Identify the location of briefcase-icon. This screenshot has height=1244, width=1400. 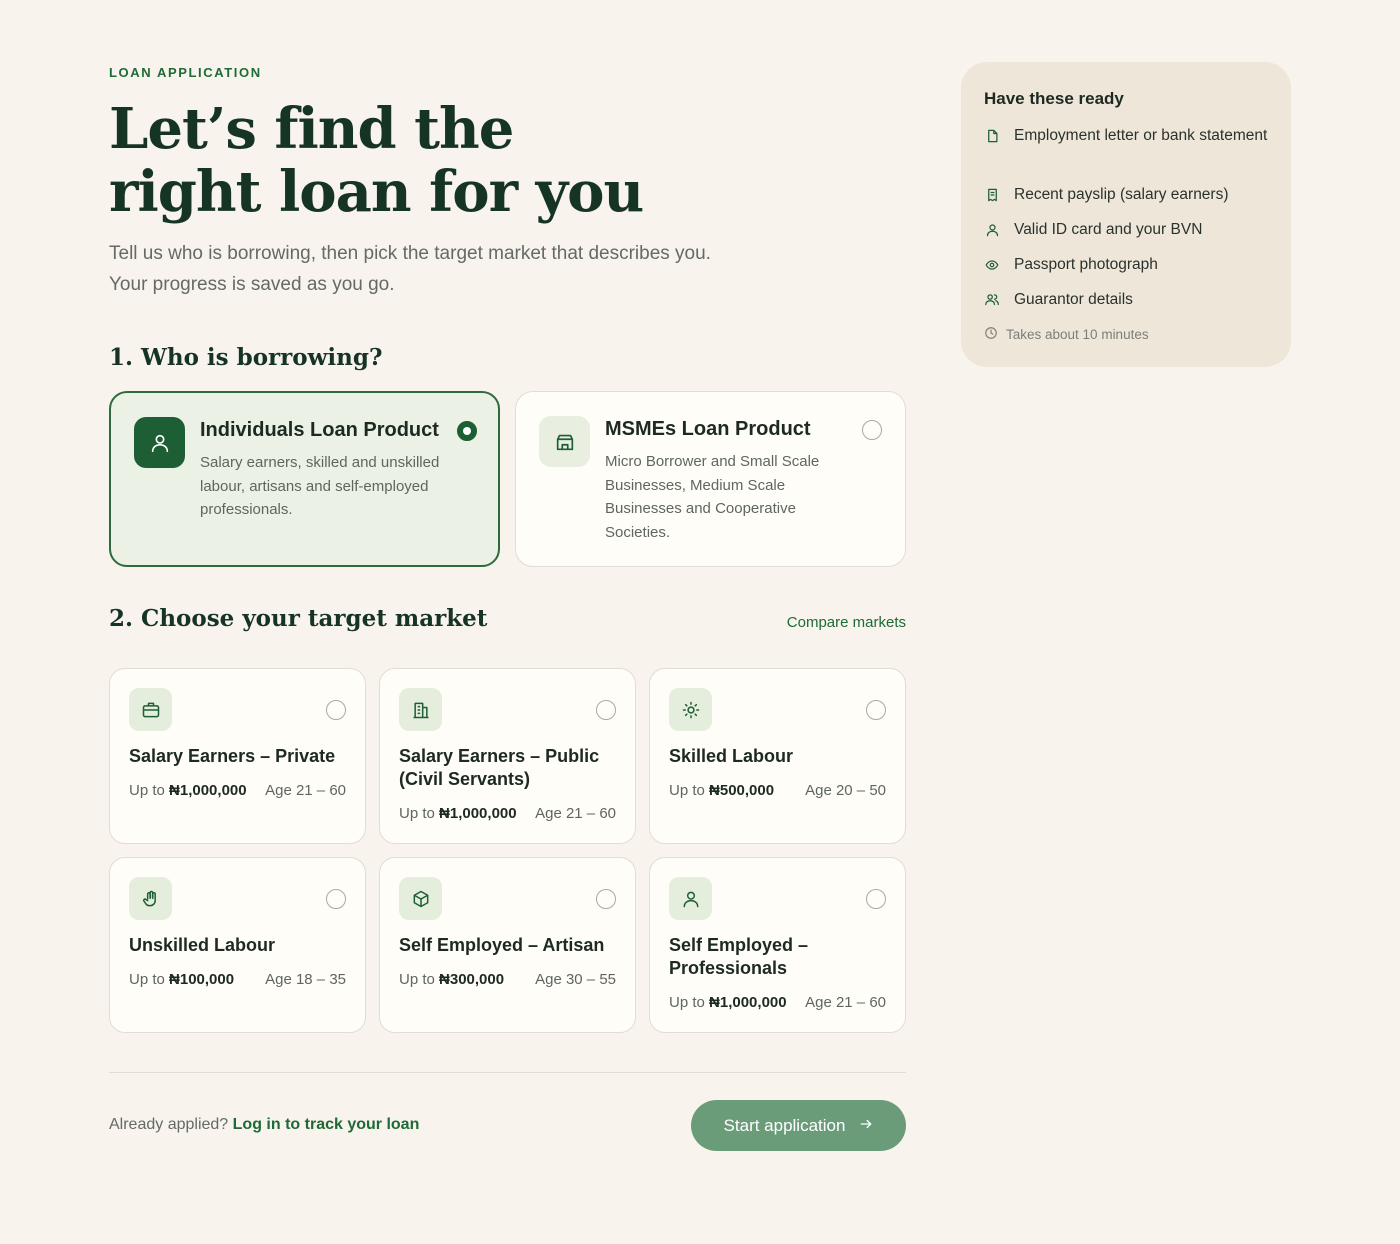
(150, 709).